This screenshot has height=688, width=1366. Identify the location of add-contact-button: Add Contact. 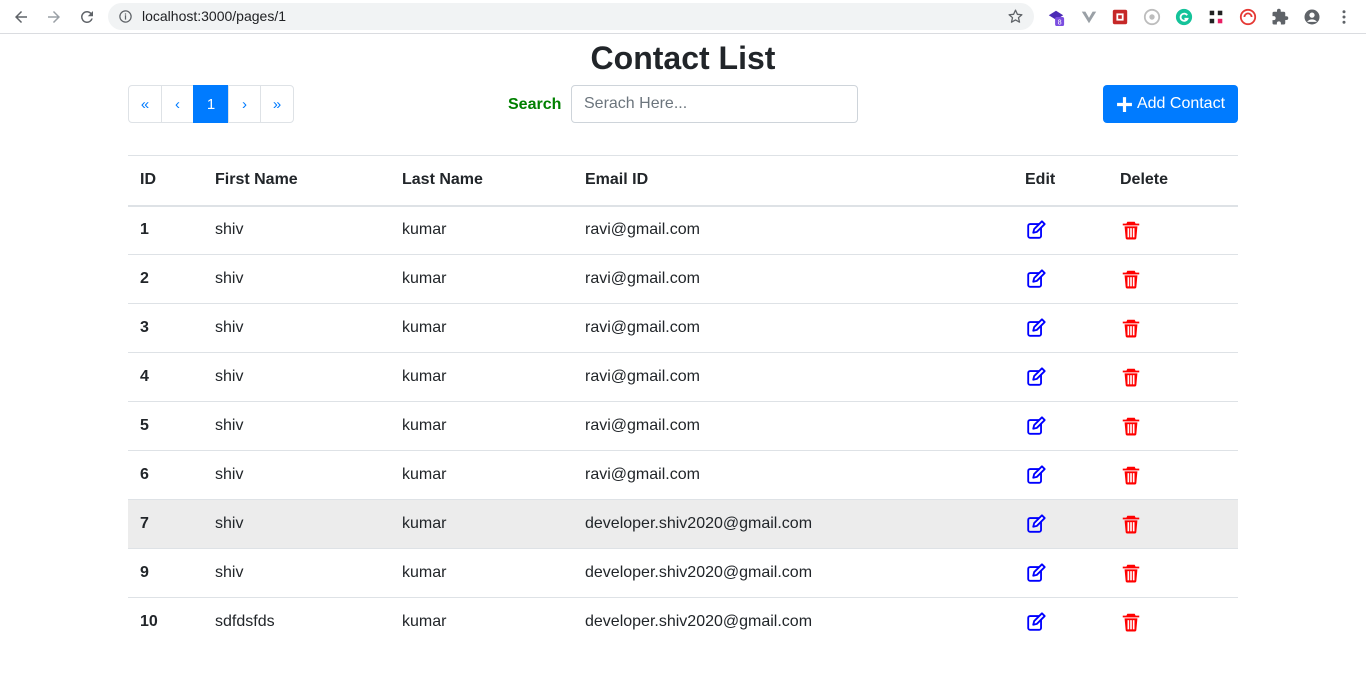
(1170, 104).